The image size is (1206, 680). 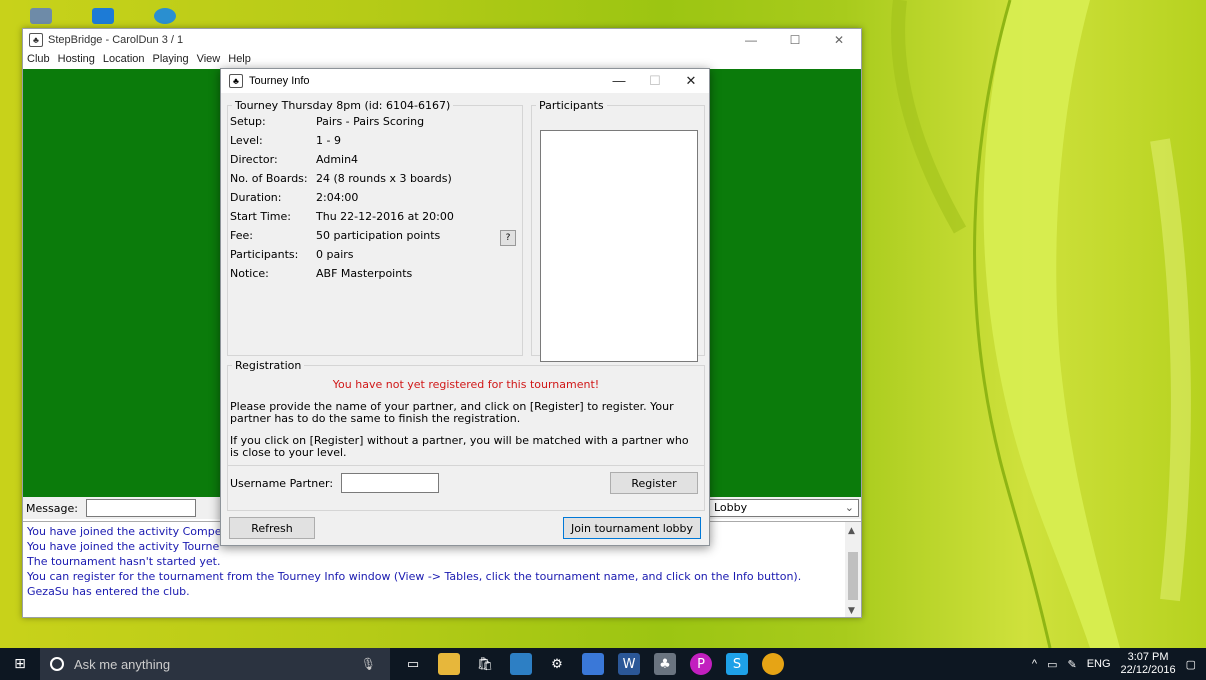 What do you see at coordinates (38, 59) in the screenshot?
I see `menu-club: Club` at bounding box center [38, 59].